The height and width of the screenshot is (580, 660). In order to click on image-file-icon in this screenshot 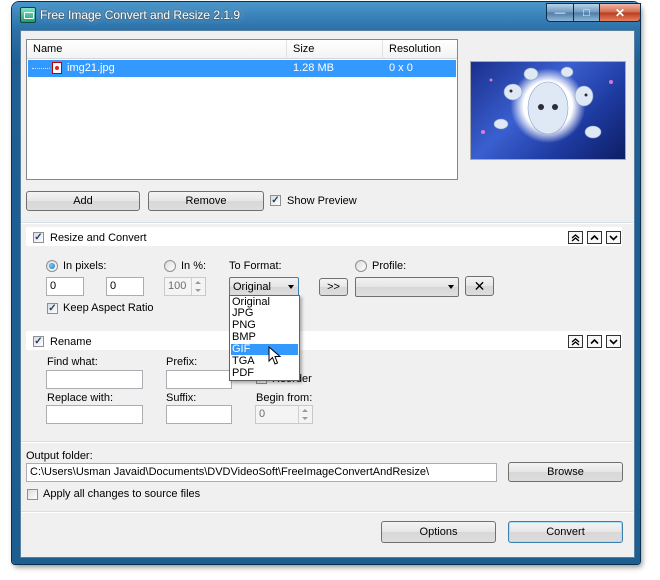, I will do `click(57, 68)`.